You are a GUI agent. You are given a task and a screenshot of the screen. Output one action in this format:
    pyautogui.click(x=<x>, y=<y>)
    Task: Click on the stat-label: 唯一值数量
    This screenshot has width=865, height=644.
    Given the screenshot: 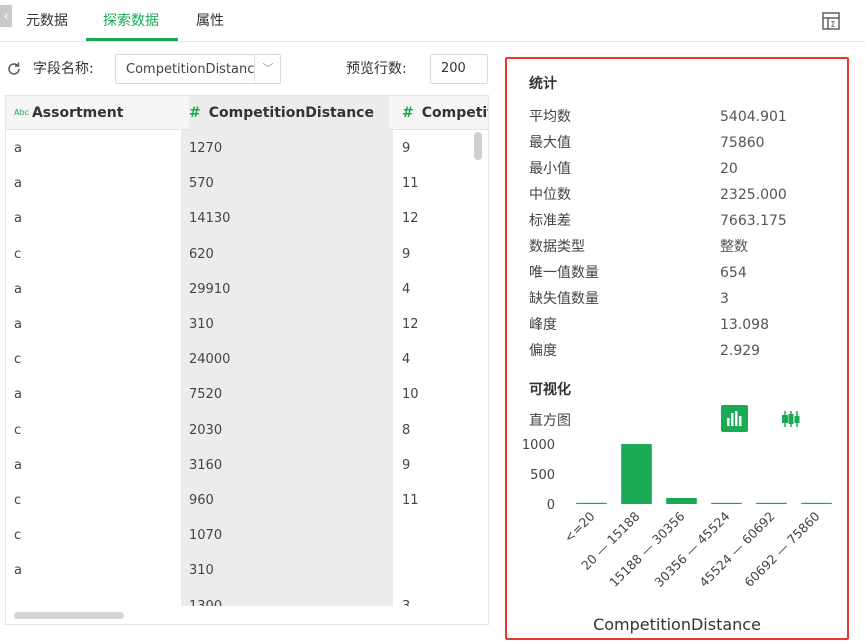 What is the action you would take?
    pyautogui.click(x=564, y=273)
    